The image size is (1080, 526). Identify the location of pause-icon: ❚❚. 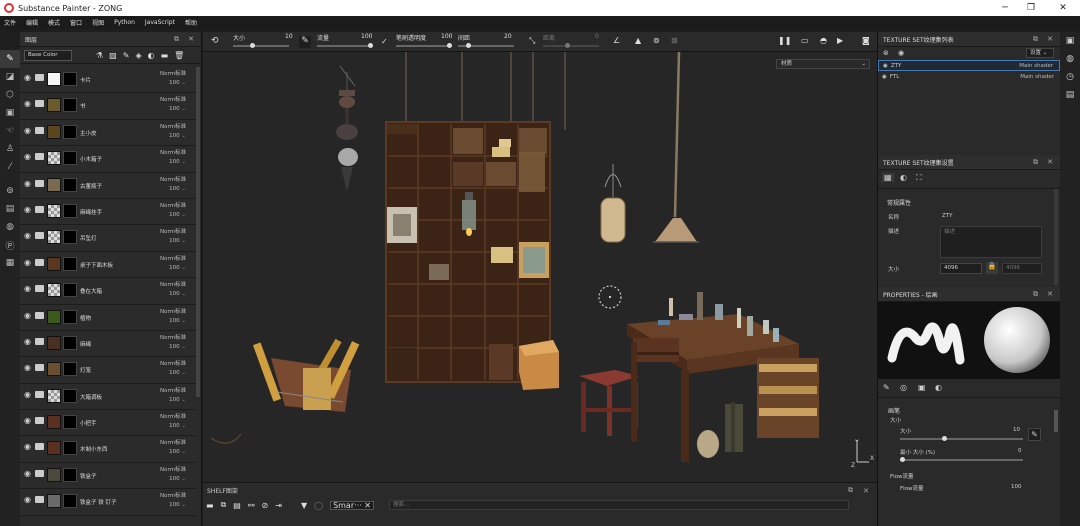
(784, 40).